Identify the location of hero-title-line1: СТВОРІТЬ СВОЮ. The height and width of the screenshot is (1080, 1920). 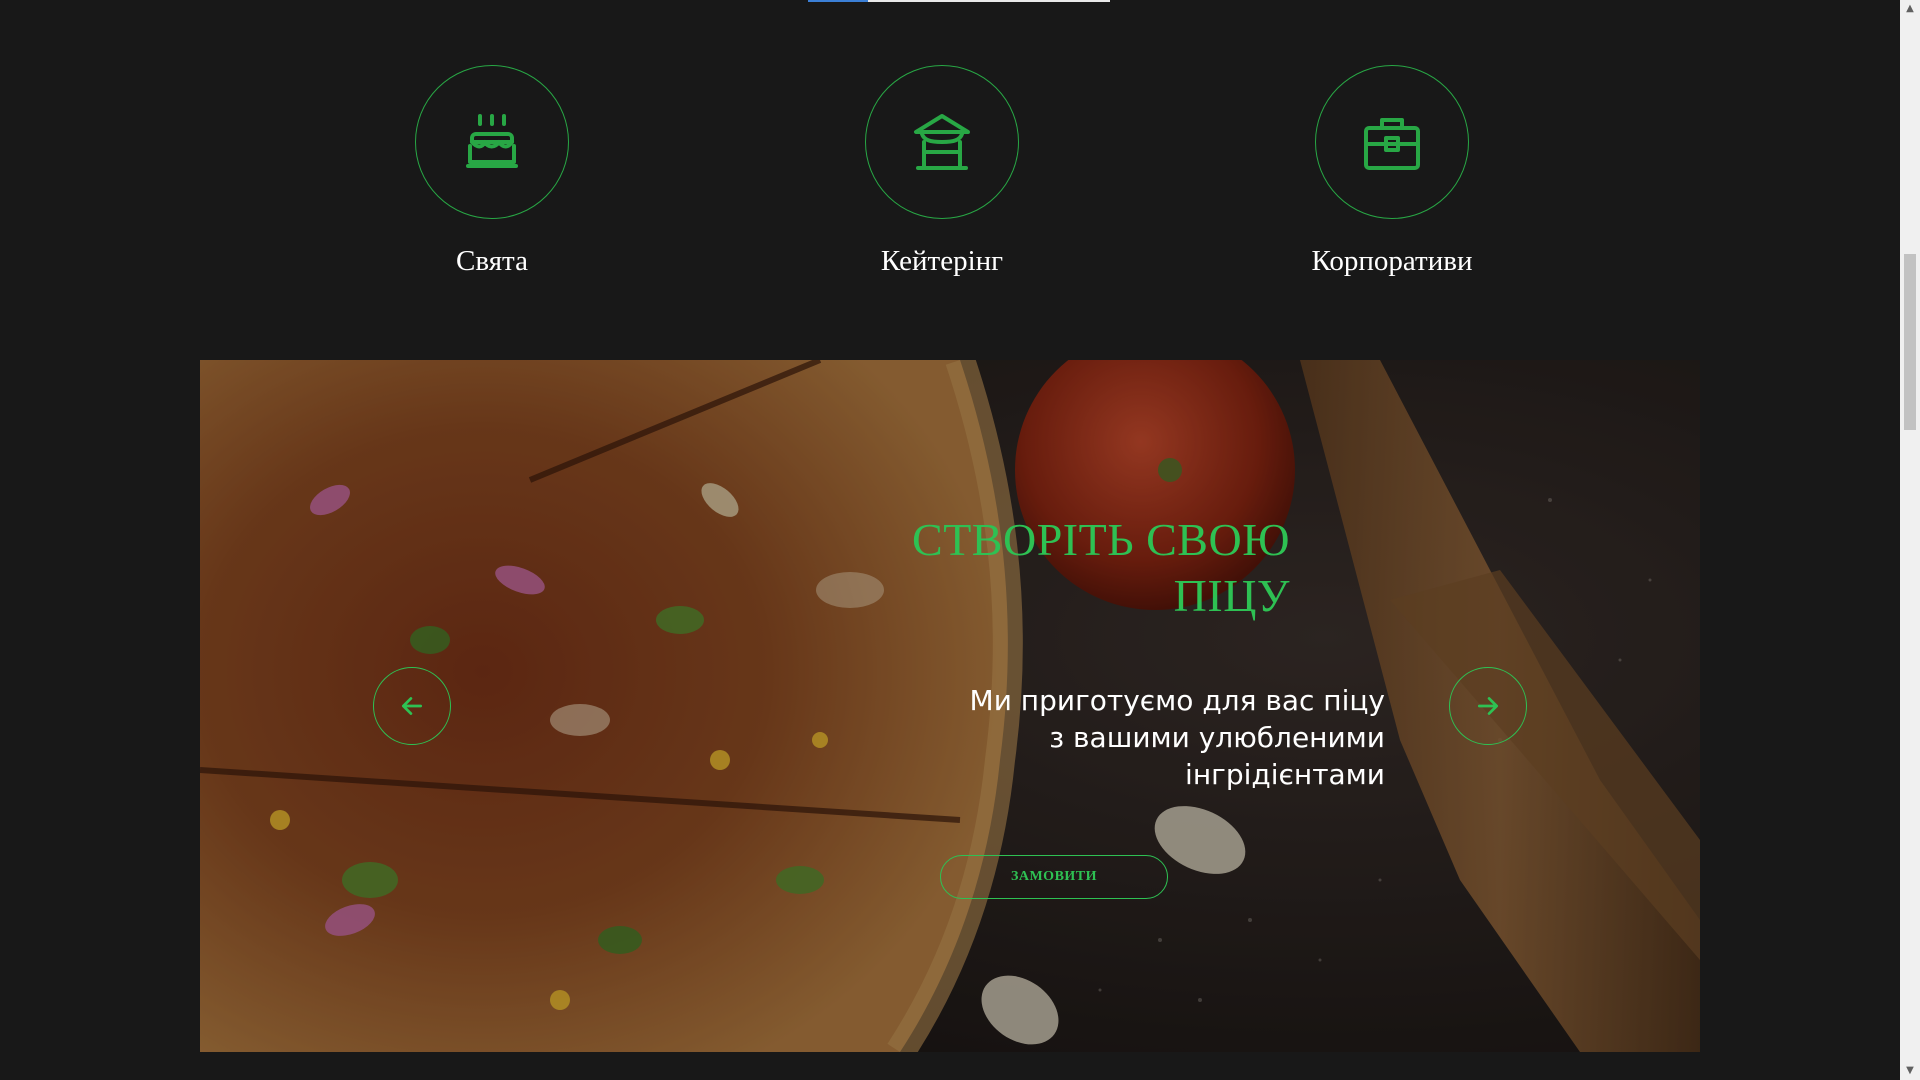
(1101, 539).